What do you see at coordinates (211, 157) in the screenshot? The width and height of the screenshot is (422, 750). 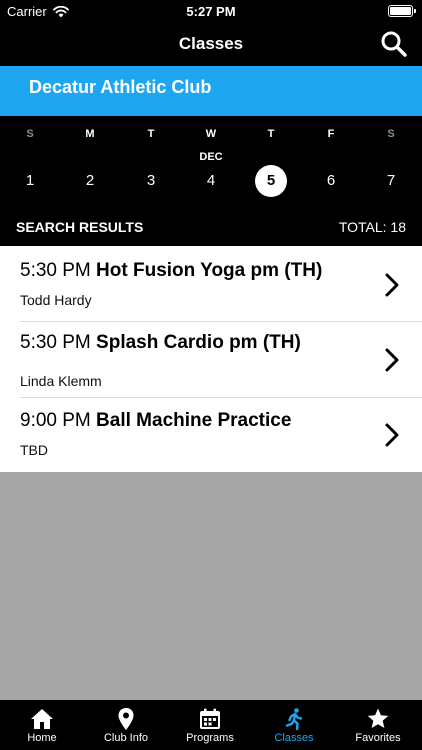 I see `calendar-month: DEC` at bounding box center [211, 157].